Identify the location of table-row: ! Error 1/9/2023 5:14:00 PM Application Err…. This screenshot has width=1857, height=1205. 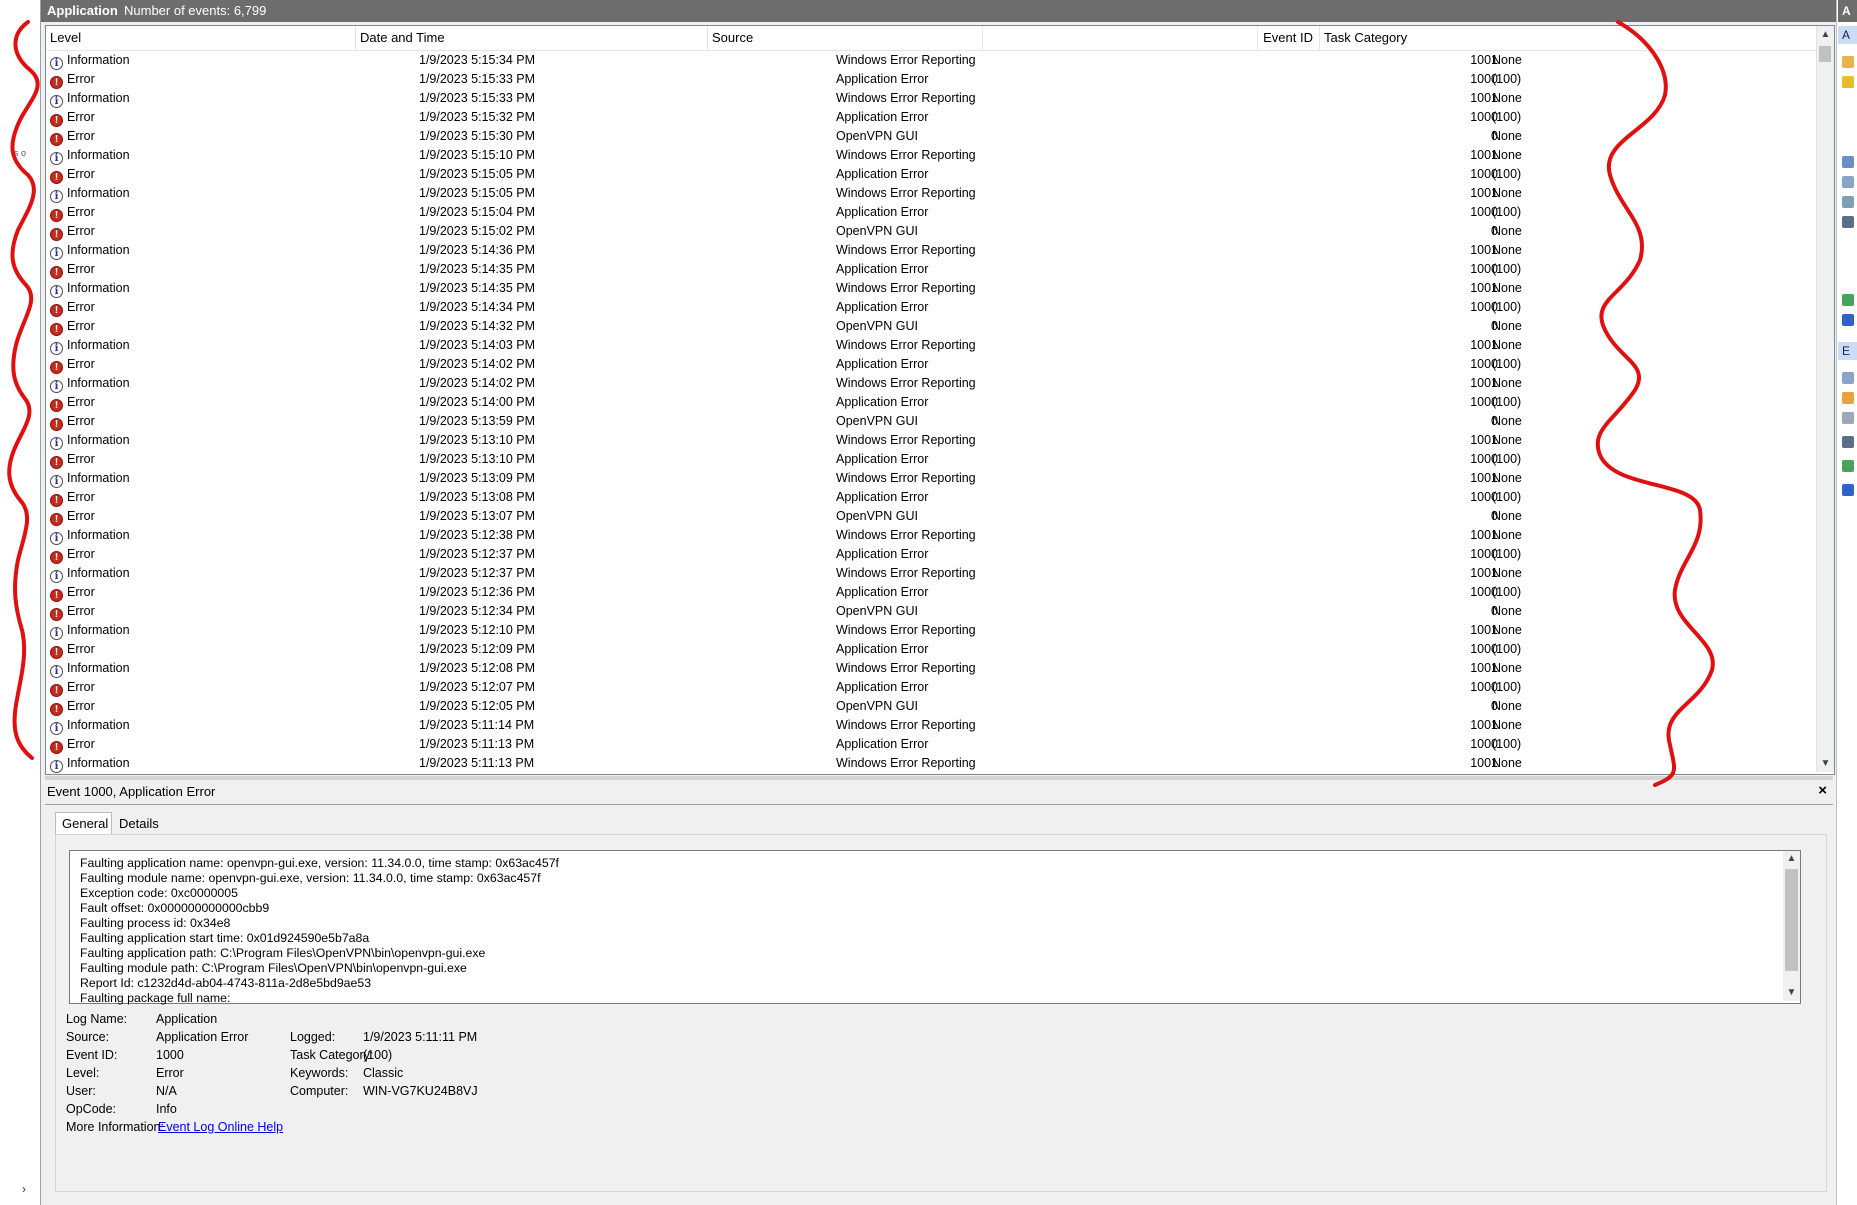
(931, 402).